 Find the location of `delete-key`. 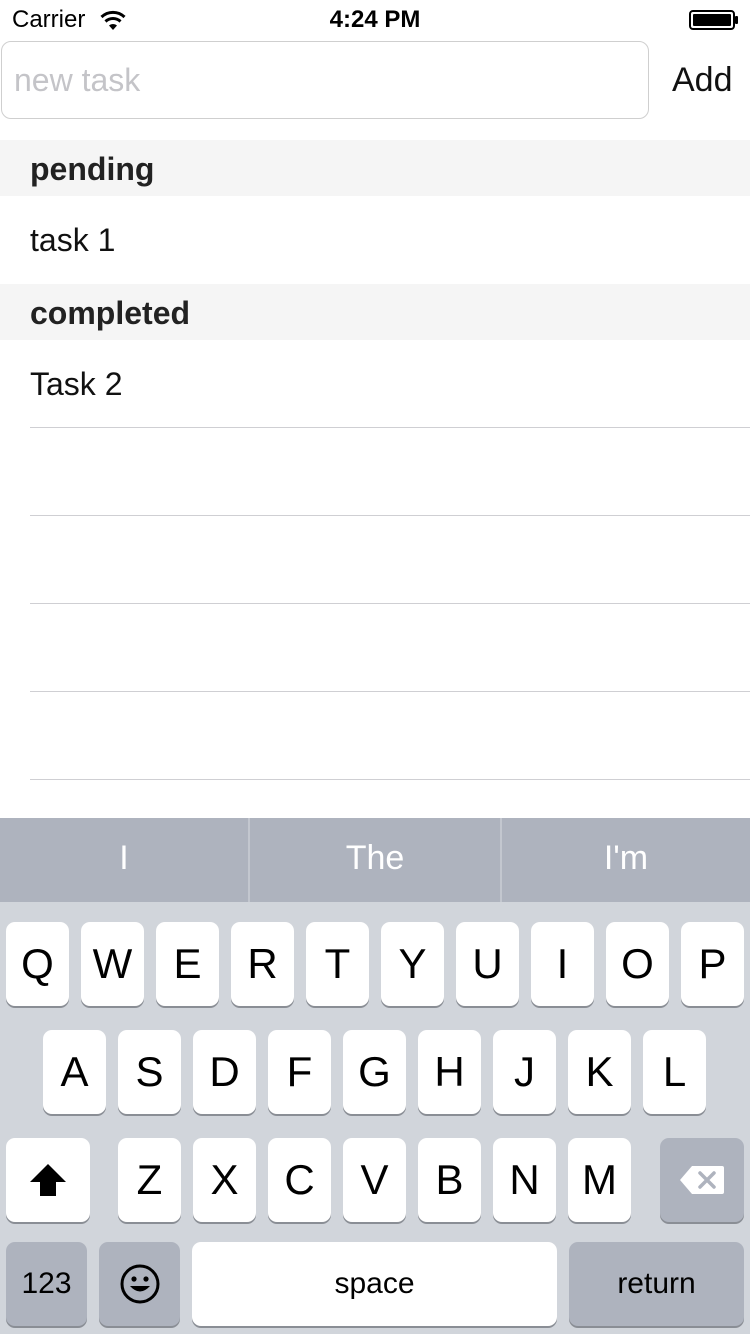

delete-key is located at coordinates (702, 1180).